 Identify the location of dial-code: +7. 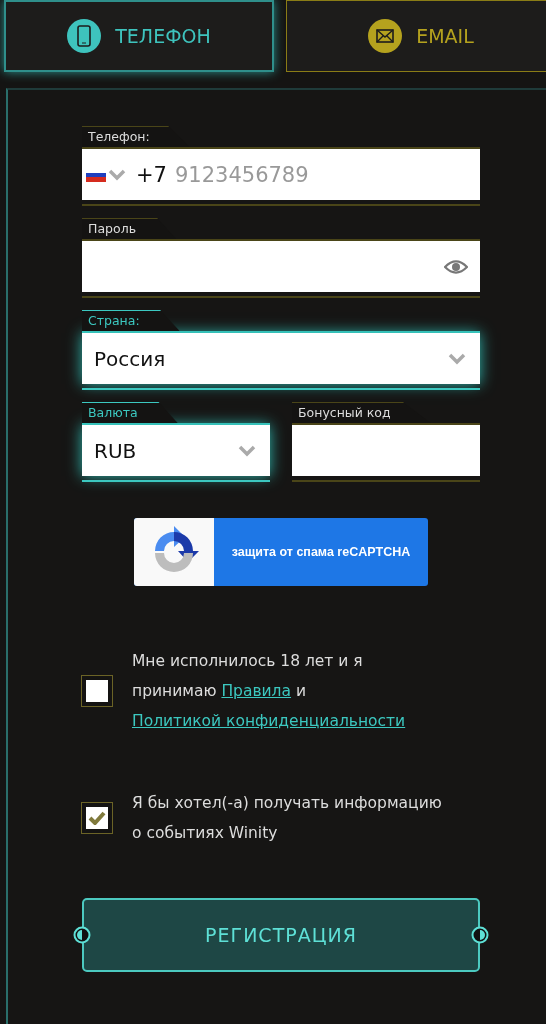
(151, 174).